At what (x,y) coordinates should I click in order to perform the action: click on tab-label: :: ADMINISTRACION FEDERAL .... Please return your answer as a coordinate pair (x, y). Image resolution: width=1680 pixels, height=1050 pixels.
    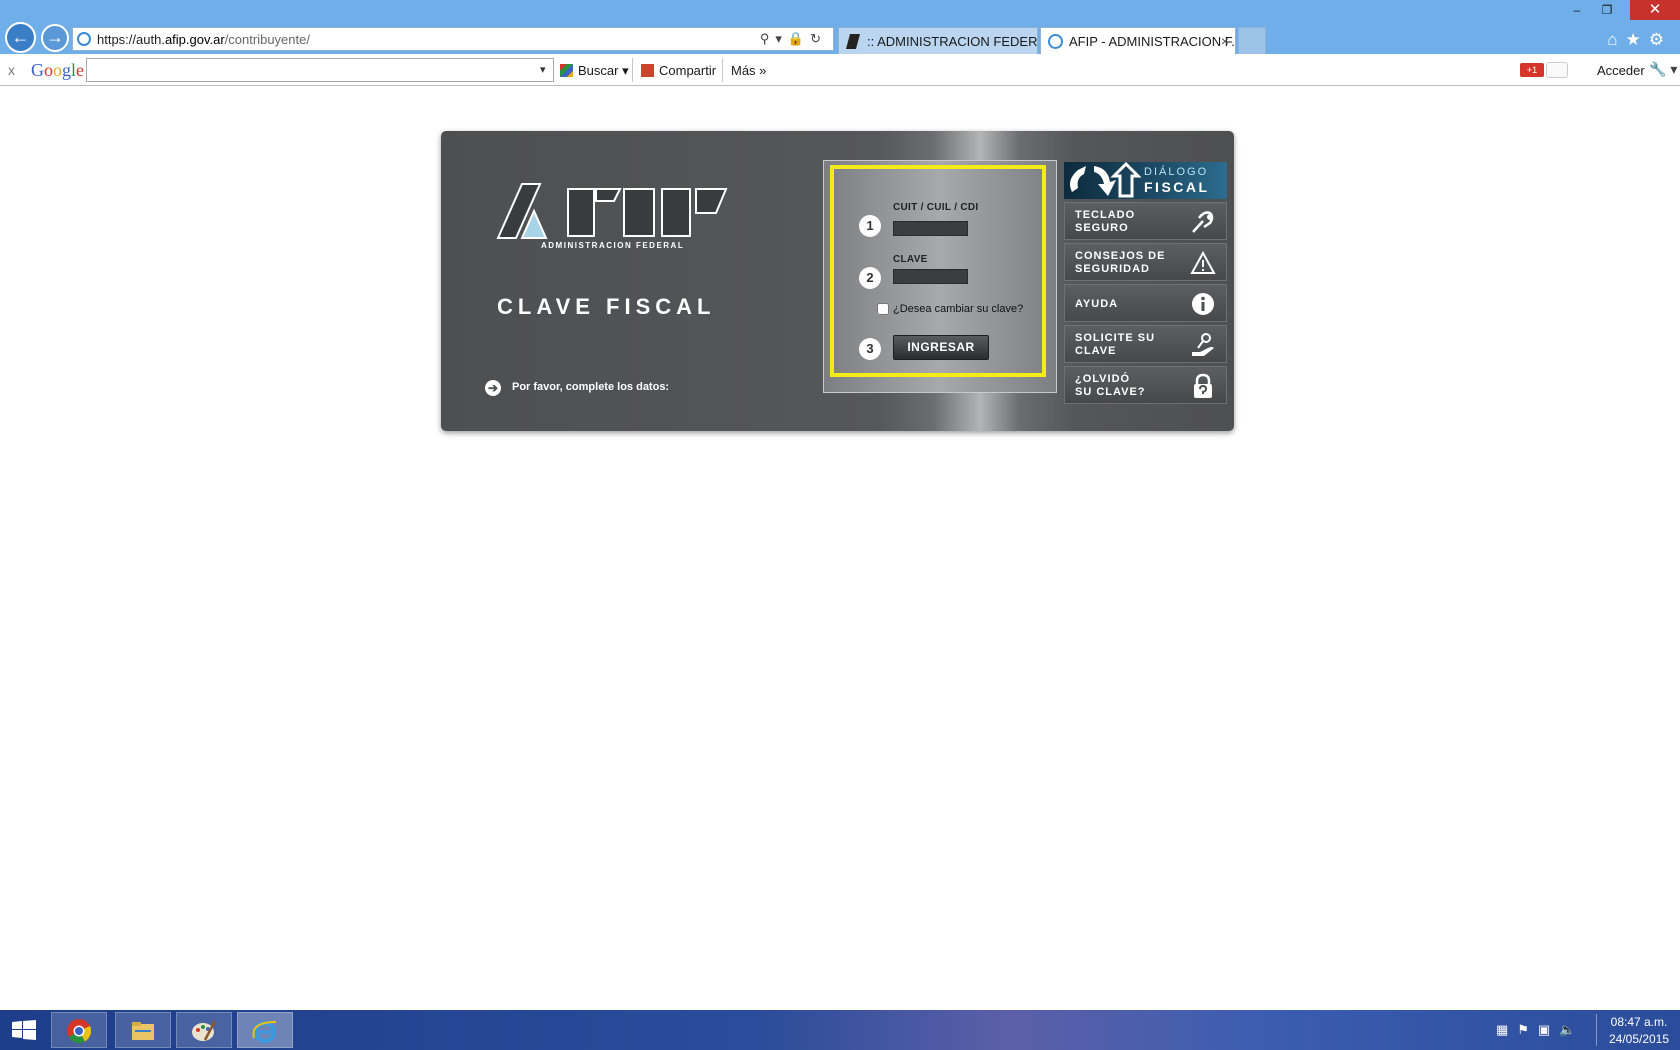
    Looking at the image, I should click on (952, 41).